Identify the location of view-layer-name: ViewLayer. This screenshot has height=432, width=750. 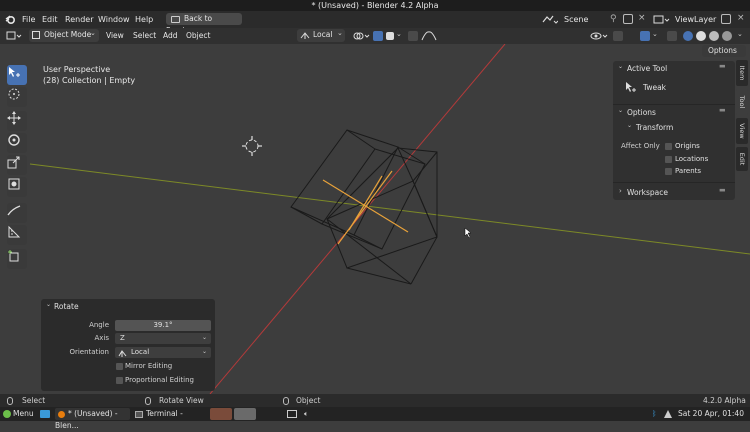
(695, 19).